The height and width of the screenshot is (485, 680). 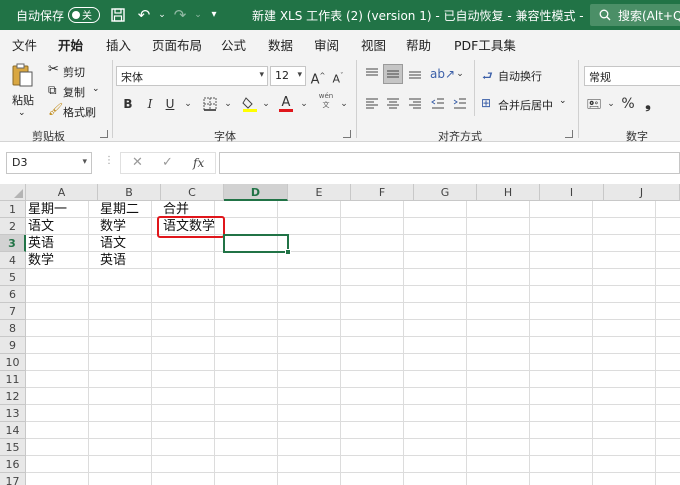 I want to click on column-header-b: B, so click(x=129, y=192).